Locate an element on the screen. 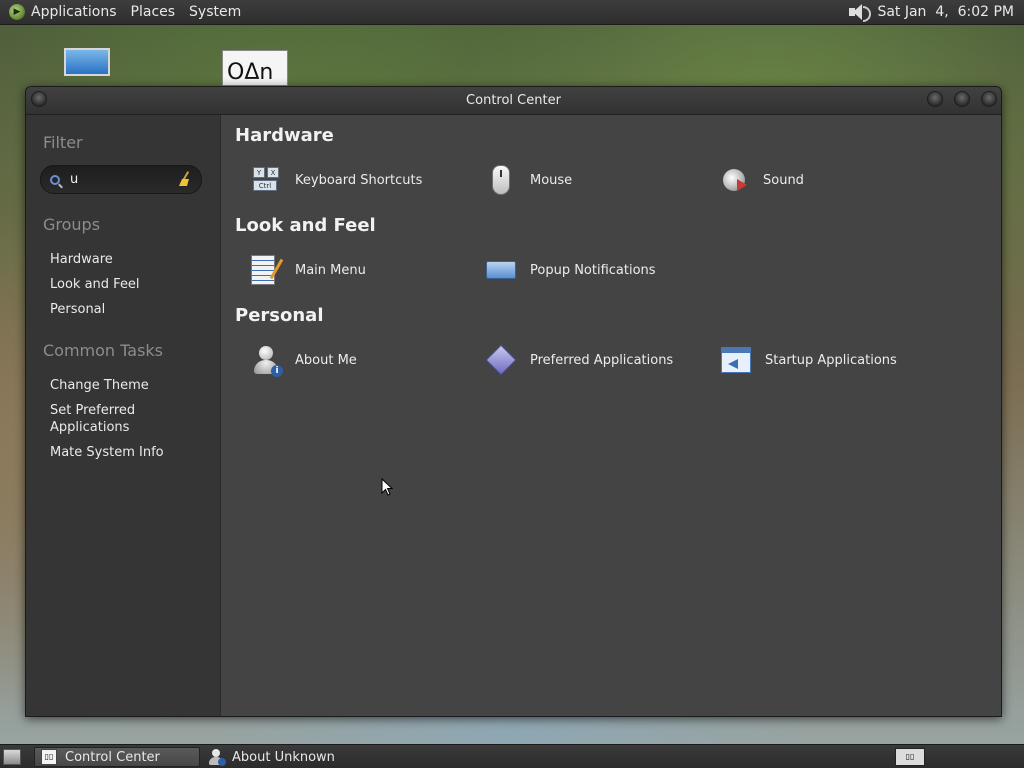 The image size is (1024, 768). maximize-button is located at coordinates (962, 99).